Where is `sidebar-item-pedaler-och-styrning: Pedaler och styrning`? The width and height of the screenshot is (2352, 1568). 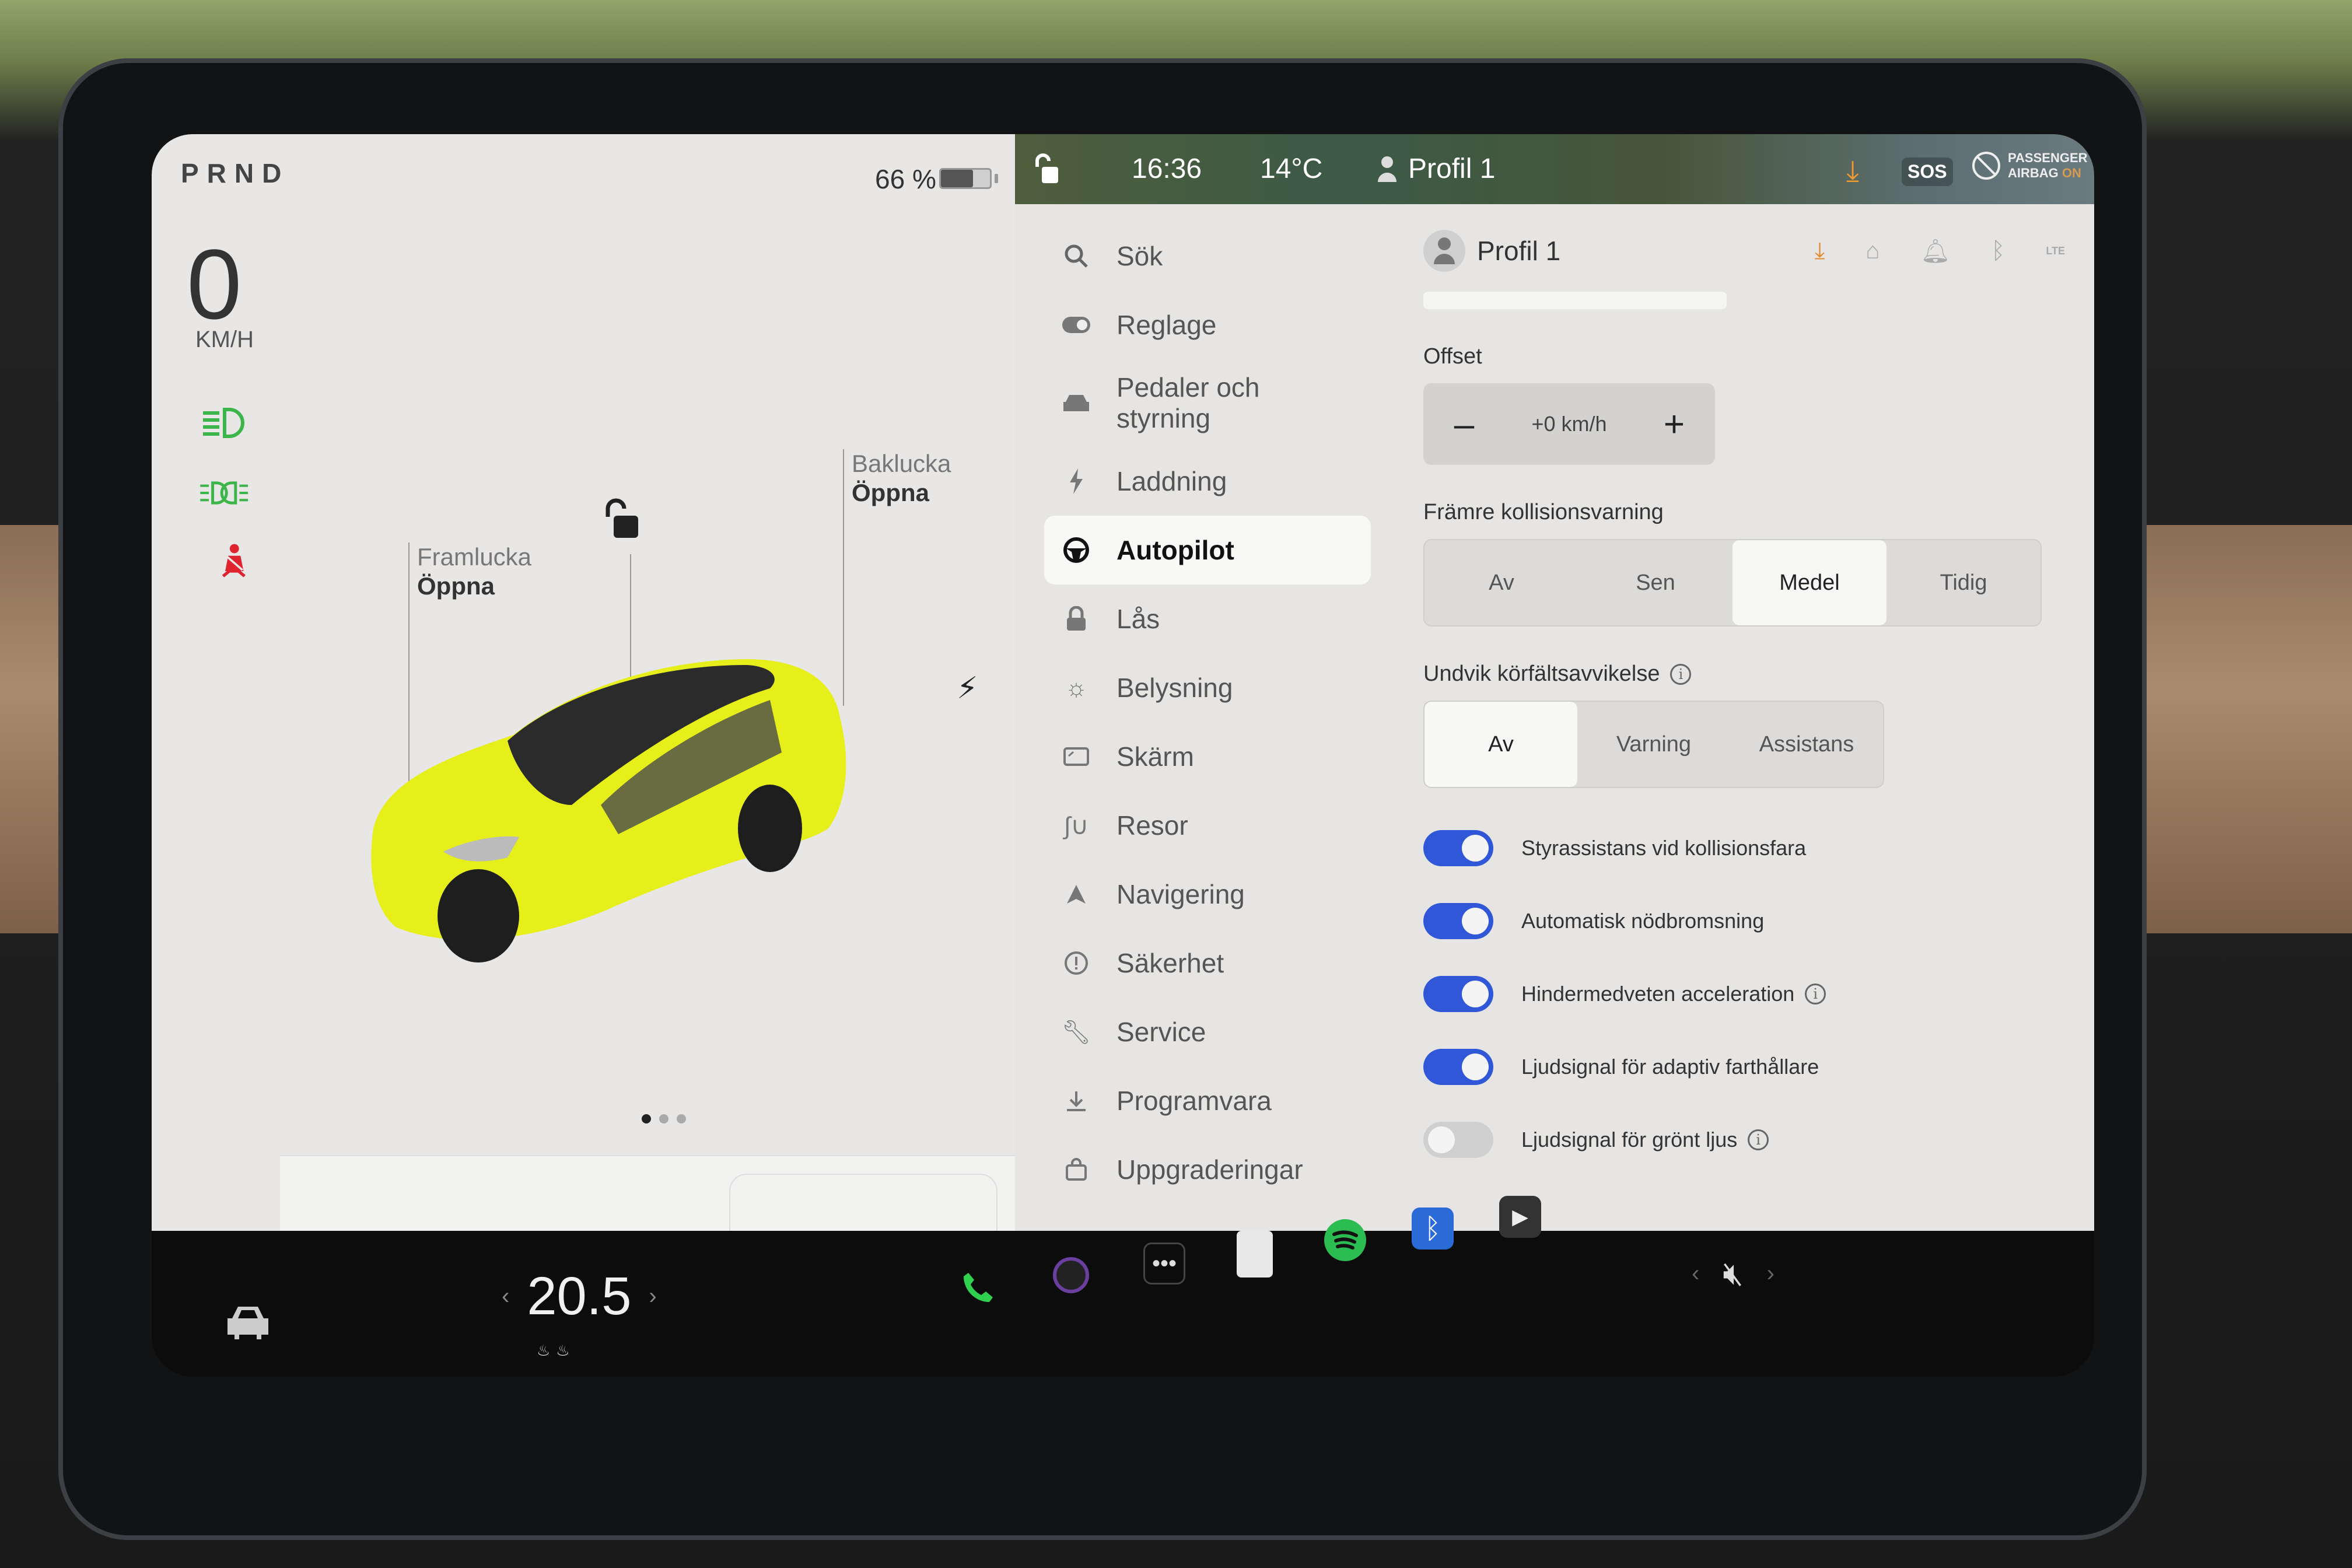 sidebar-item-pedaler-och-styrning: Pedaler och styrning is located at coordinates (1207, 403).